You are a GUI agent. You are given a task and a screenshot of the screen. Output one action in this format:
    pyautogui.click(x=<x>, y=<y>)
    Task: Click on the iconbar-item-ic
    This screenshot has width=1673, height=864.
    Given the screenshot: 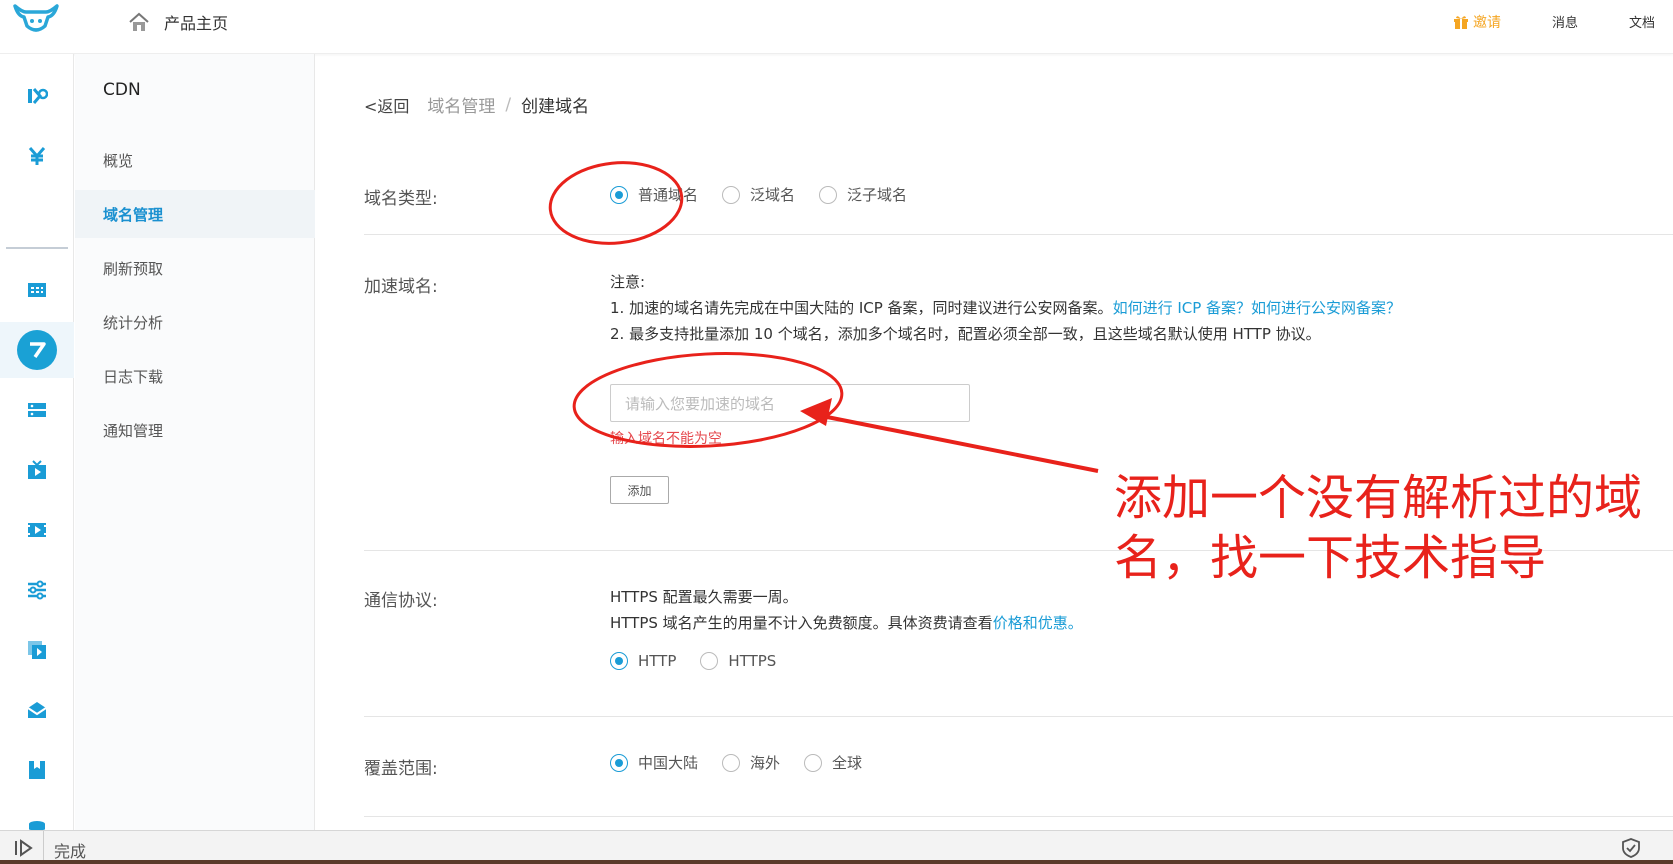 What is the action you would take?
    pyautogui.click(x=37, y=96)
    